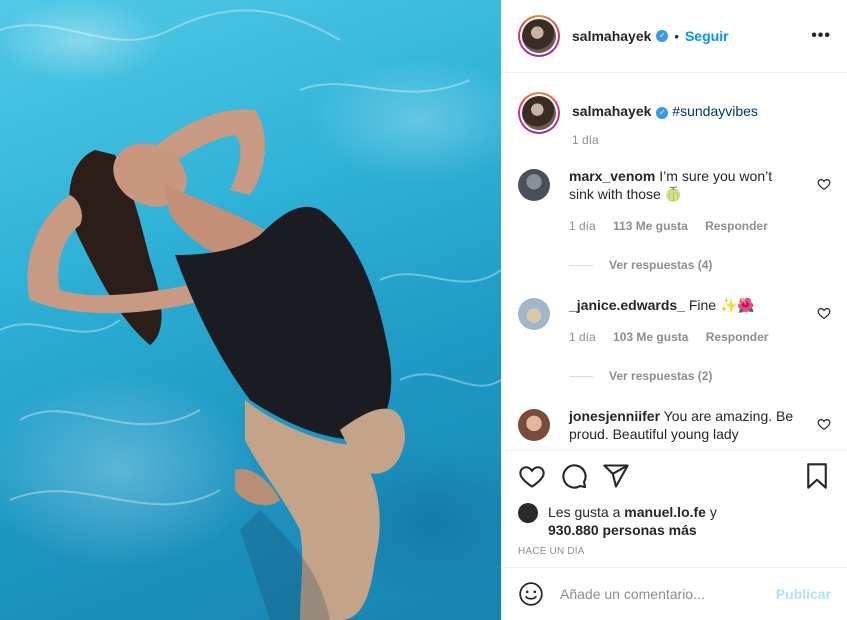  I want to click on caption-author-avatar, so click(539, 113).